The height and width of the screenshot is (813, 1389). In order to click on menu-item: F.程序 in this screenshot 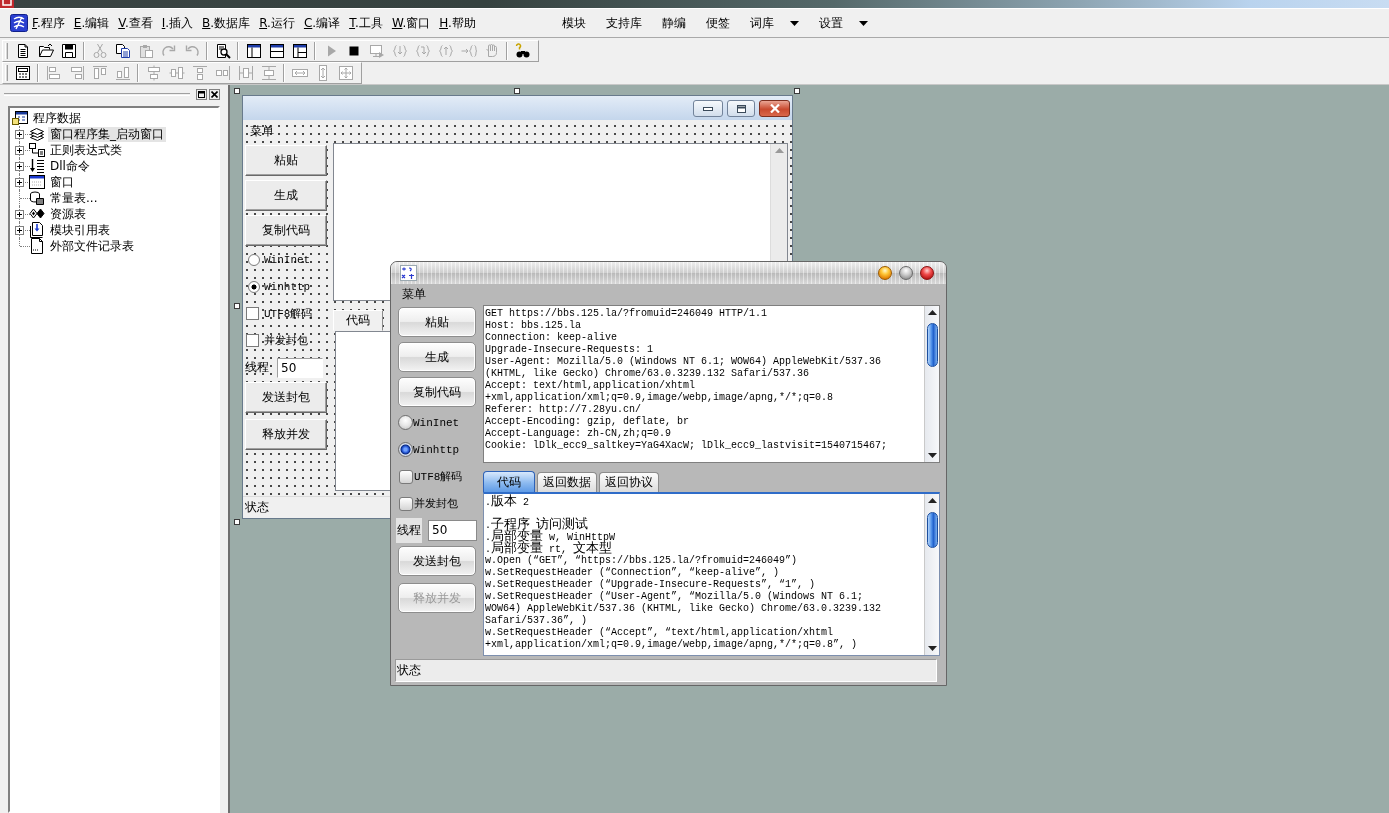, I will do `click(48, 23)`.